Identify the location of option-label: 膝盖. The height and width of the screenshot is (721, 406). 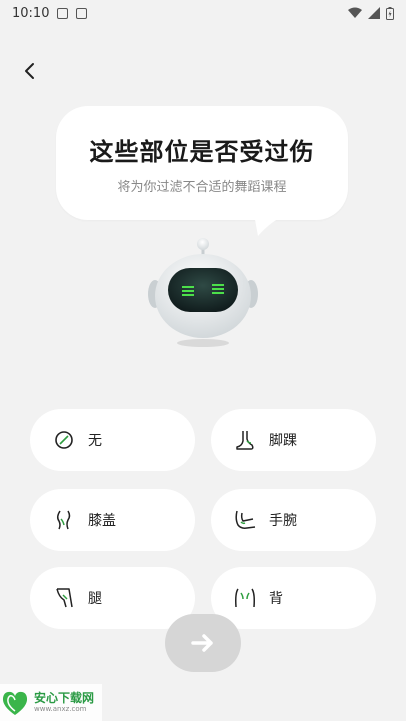
(102, 521).